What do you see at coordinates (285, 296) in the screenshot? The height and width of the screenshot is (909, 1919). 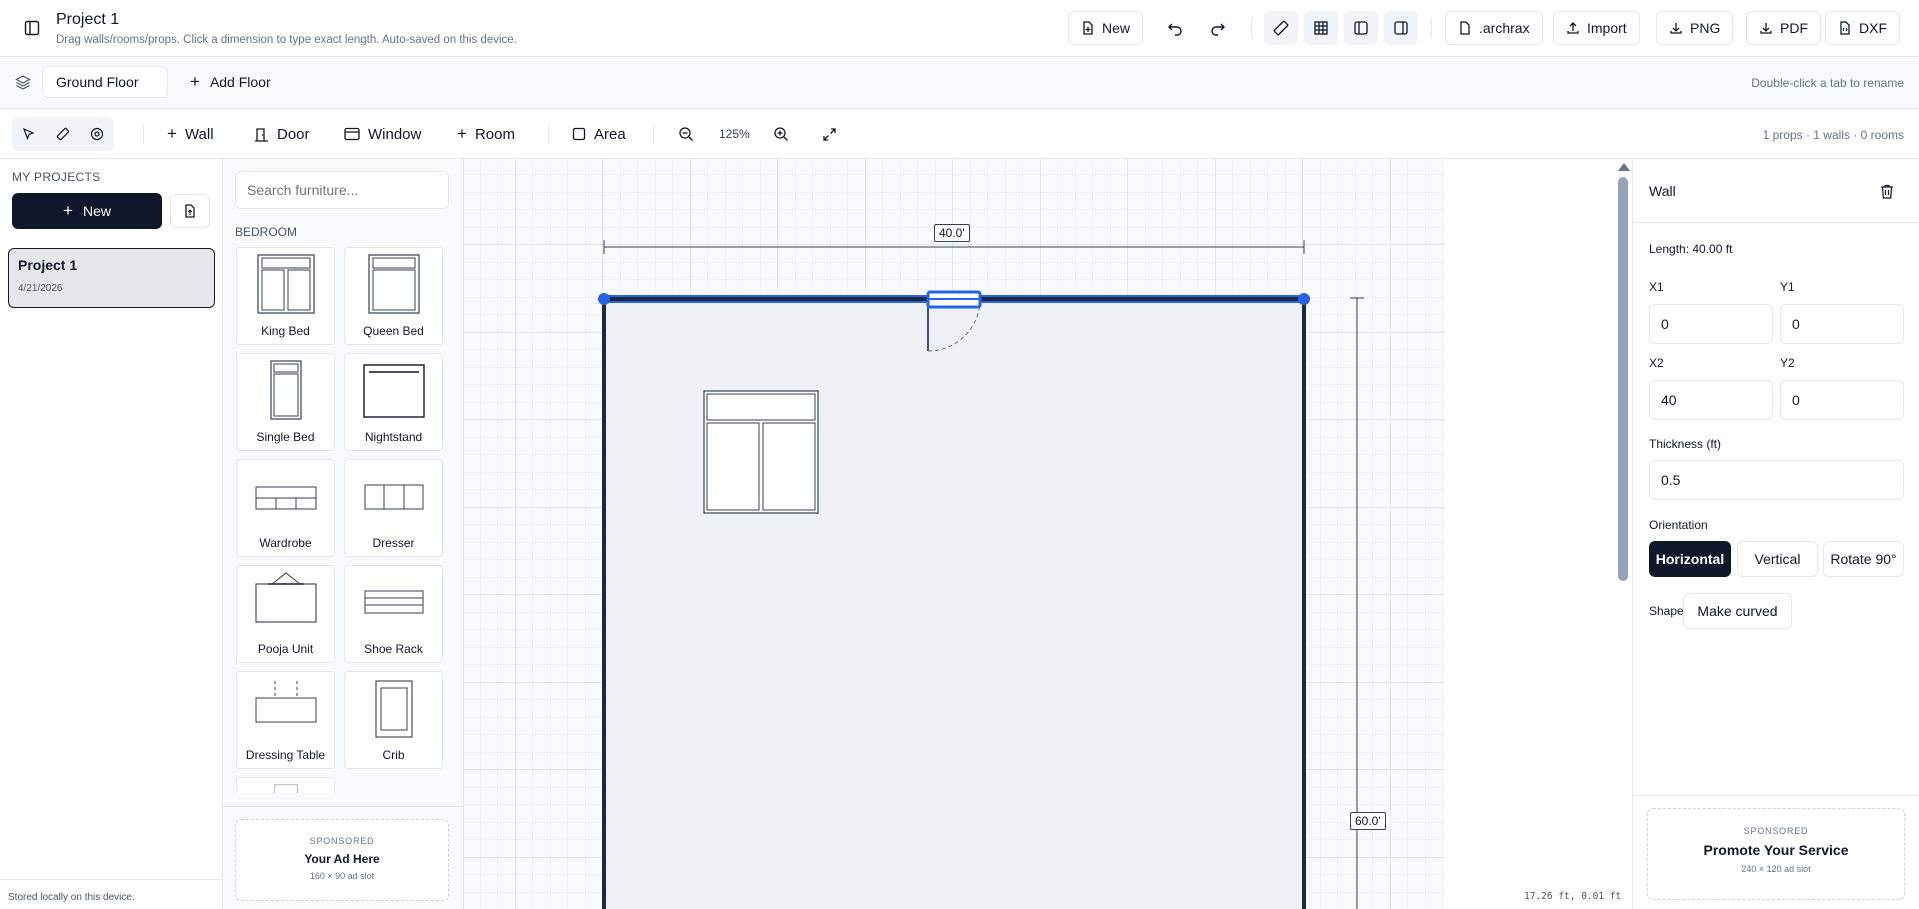 I see `furniture-king-bed: King Bed` at bounding box center [285, 296].